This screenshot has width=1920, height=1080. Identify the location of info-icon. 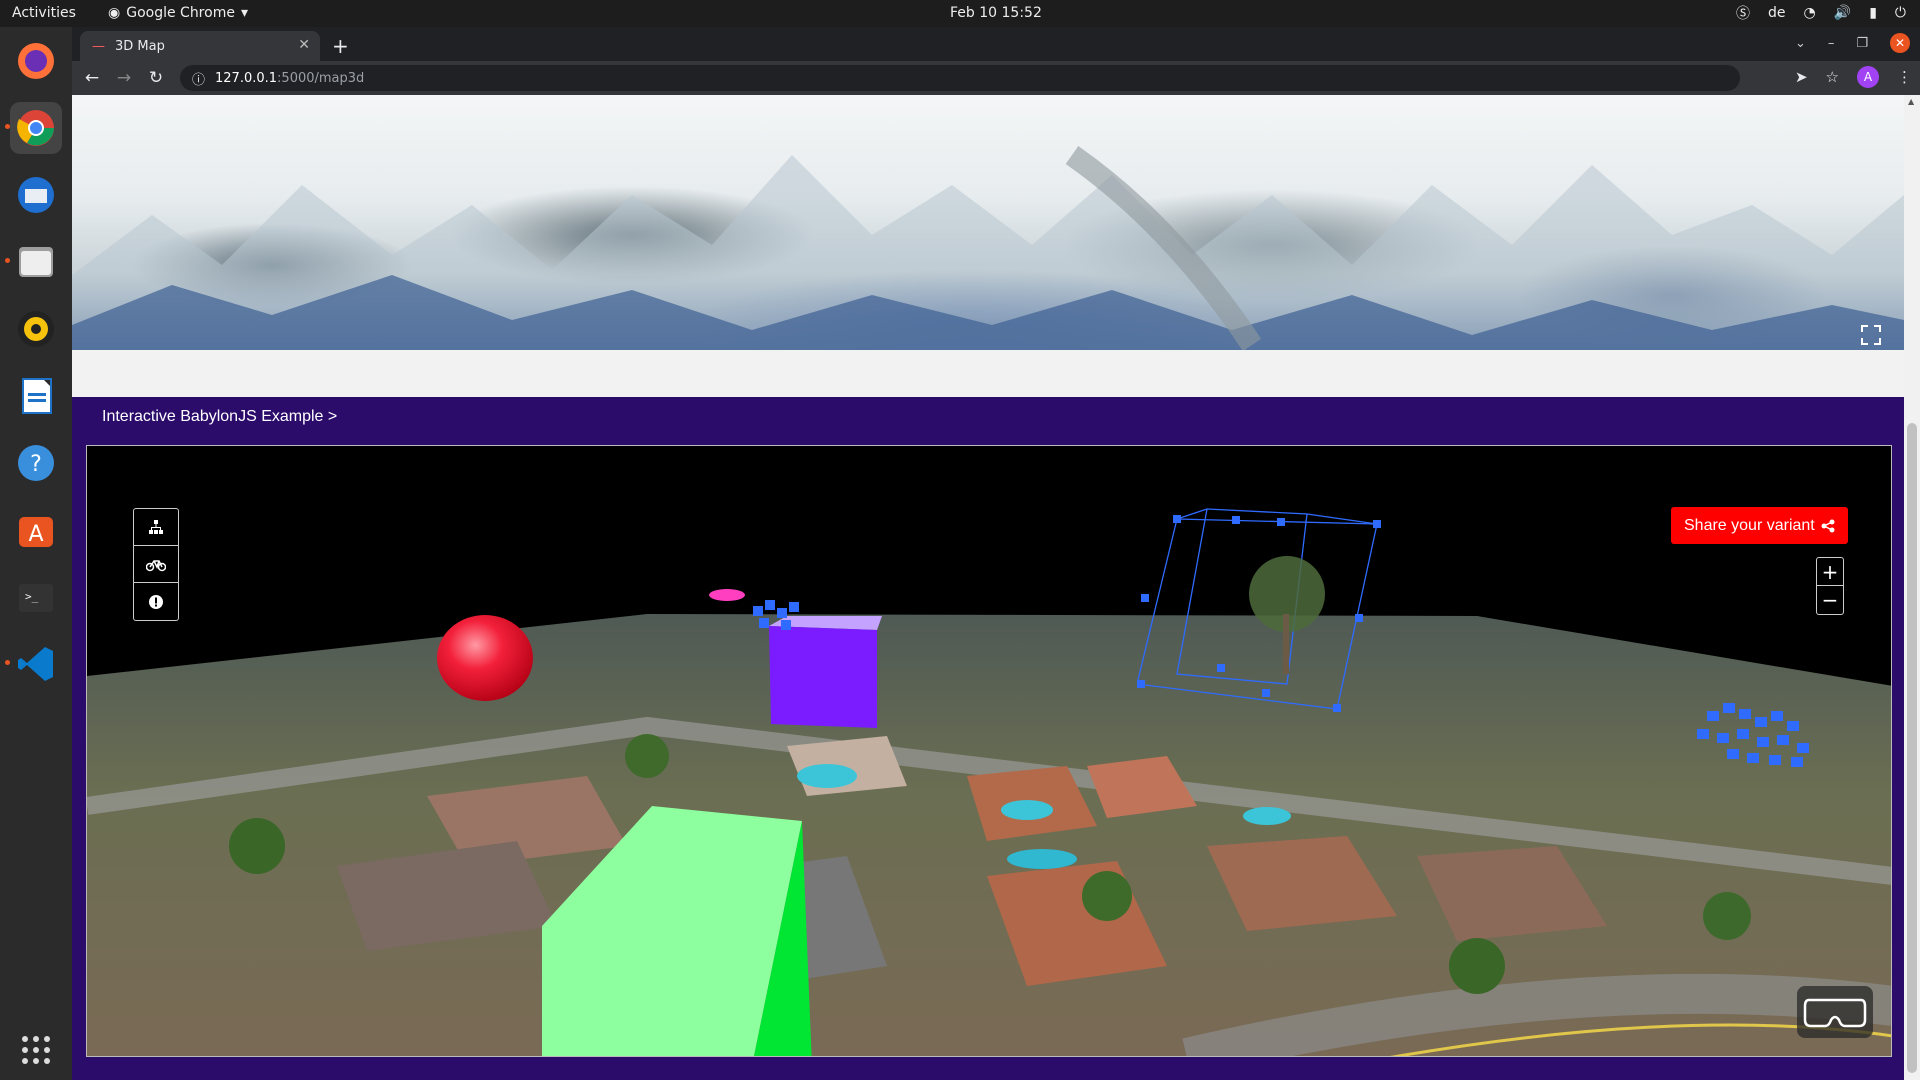
(156, 601).